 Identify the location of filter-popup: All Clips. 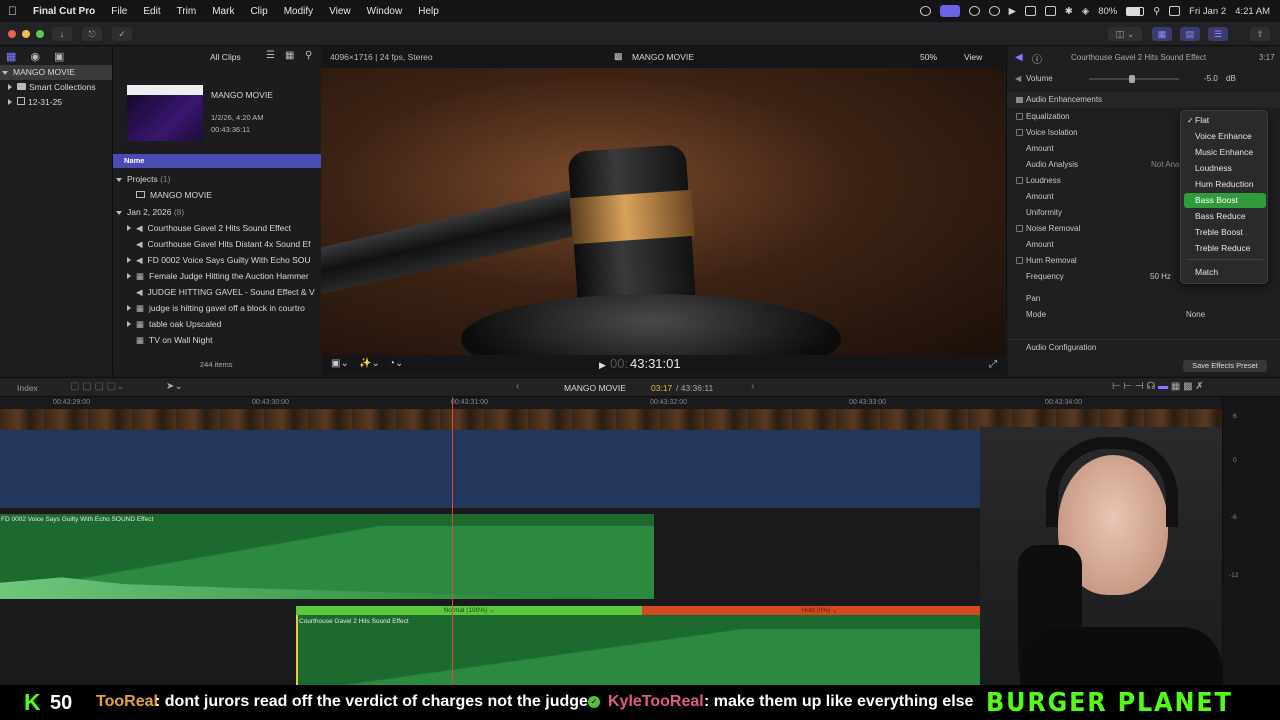
(225, 57).